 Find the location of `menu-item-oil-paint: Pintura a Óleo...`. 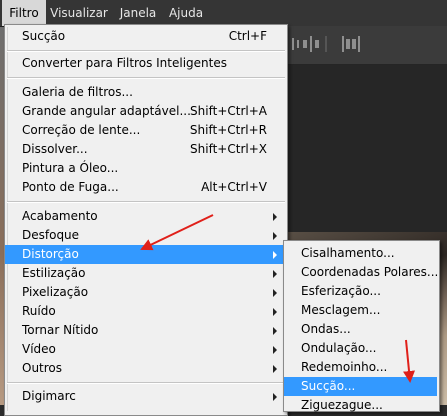

menu-item-oil-paint: Pintura a Óleo... is located at coordinates (145, 168).